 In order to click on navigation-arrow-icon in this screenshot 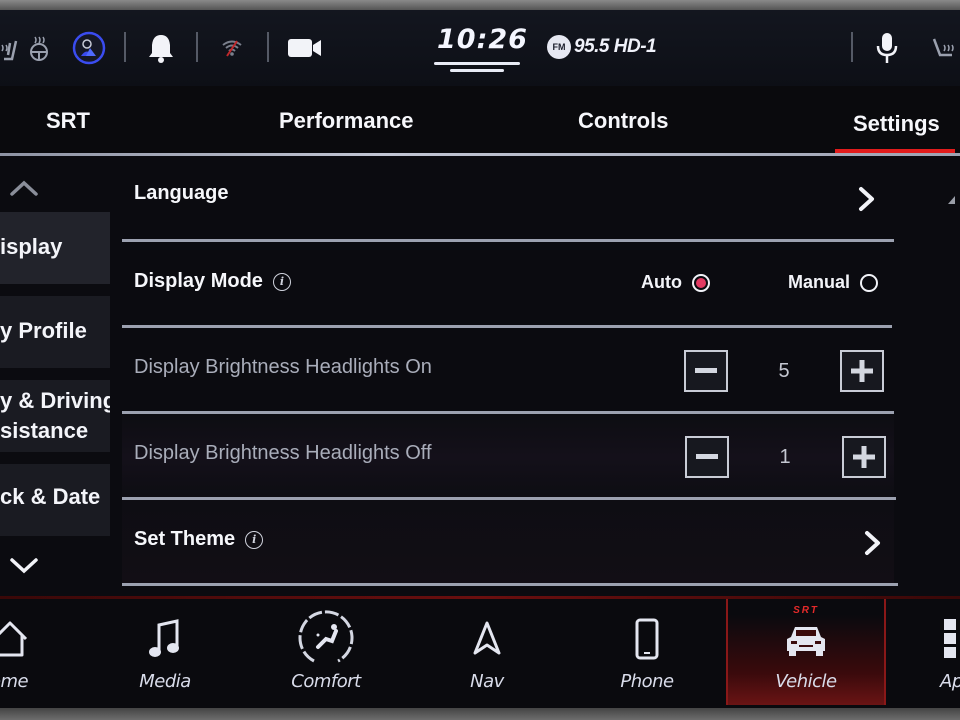, I will do `click(487, 639)`.